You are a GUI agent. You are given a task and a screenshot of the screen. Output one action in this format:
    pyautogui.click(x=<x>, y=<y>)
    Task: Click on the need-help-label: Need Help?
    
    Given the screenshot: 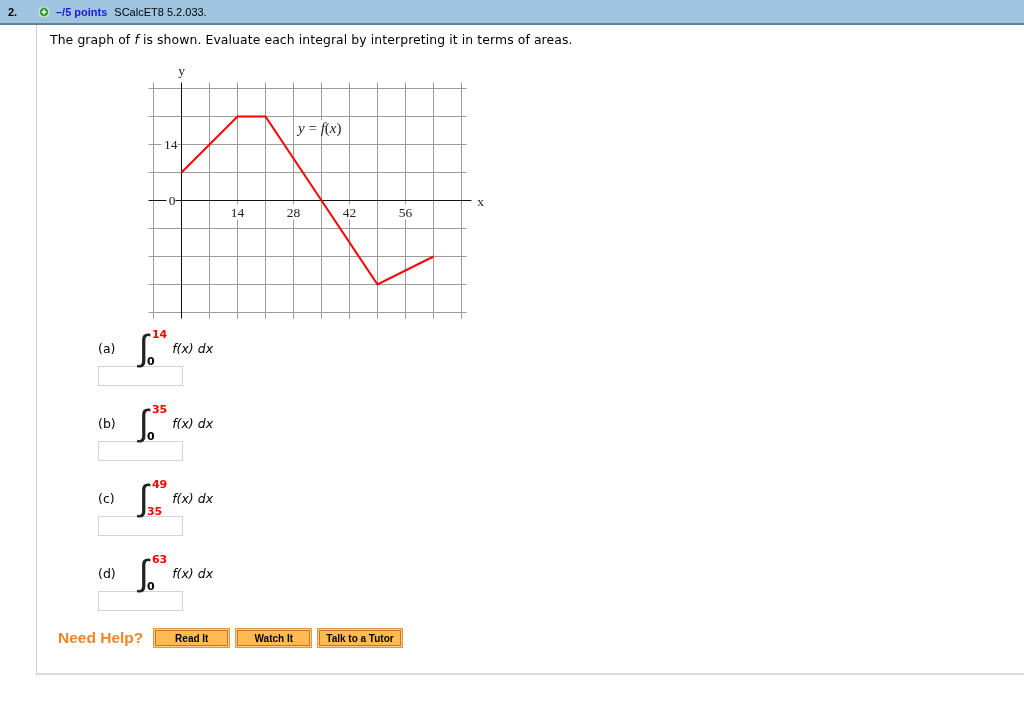 What is the action you would take?
    pyautogui.click(x=101, y=638)
    